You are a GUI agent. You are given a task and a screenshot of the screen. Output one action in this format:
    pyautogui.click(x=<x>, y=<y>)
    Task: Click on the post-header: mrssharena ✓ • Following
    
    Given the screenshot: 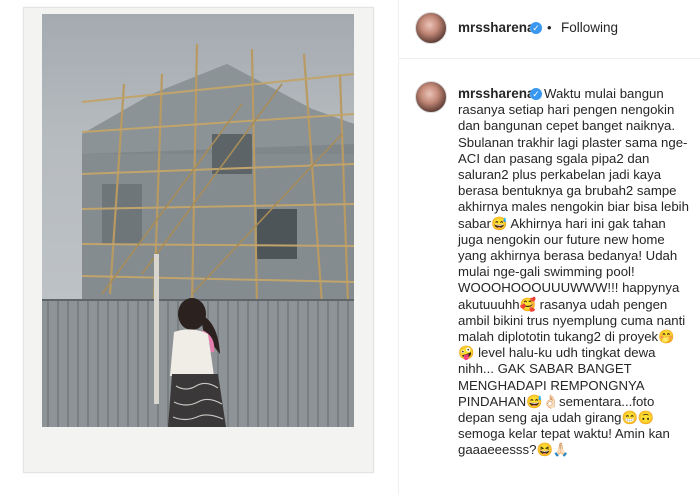 What is the action you would take?
    pyautogui.click(x=549, y=29)
    